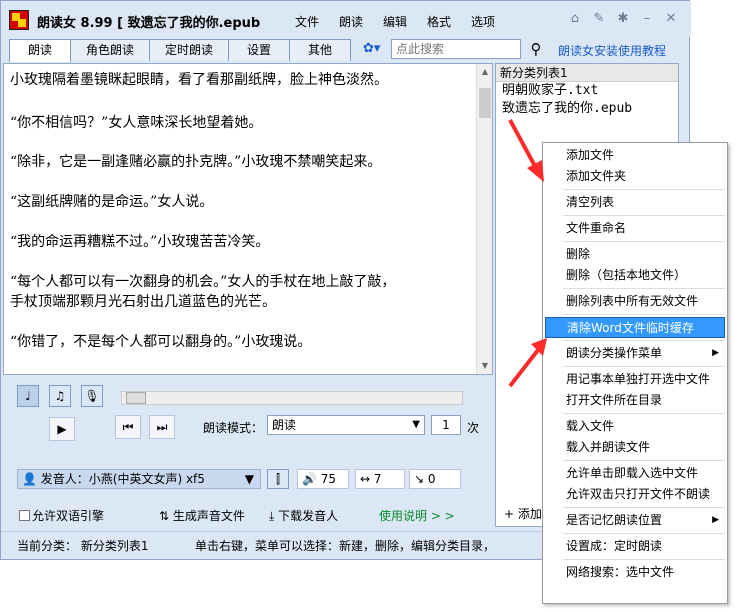 Image resolution: width=738 pixels, height=612 pixels. Describe the element at coordinates (417, 515) in the screenshot. I see `help-link: 使用说明 > >` at that location.